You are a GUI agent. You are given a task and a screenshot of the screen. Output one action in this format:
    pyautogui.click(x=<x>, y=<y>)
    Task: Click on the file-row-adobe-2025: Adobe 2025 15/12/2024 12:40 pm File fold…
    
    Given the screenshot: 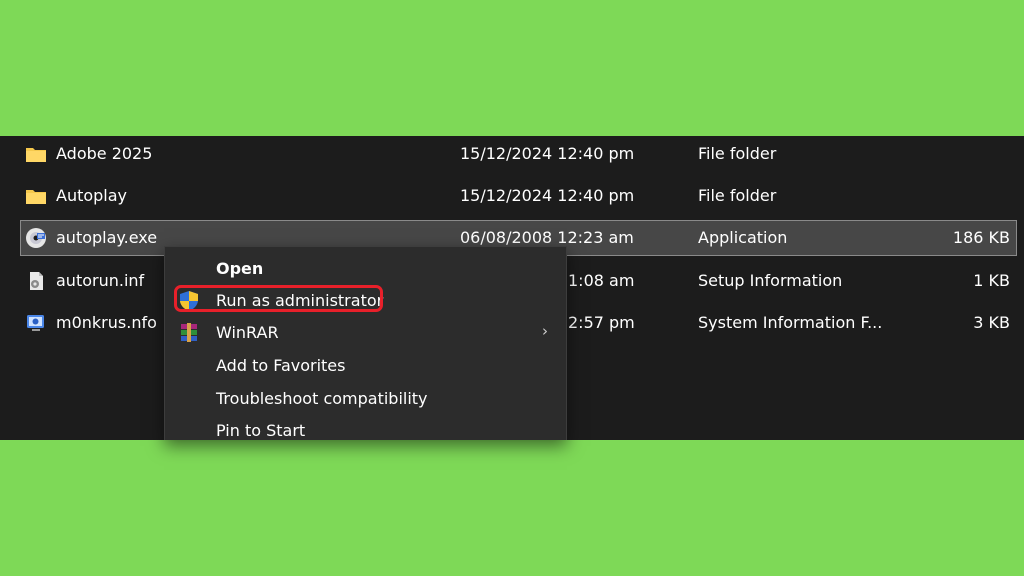 What is the action you would take?
    pyautogui.click(x=518, y=154)
    